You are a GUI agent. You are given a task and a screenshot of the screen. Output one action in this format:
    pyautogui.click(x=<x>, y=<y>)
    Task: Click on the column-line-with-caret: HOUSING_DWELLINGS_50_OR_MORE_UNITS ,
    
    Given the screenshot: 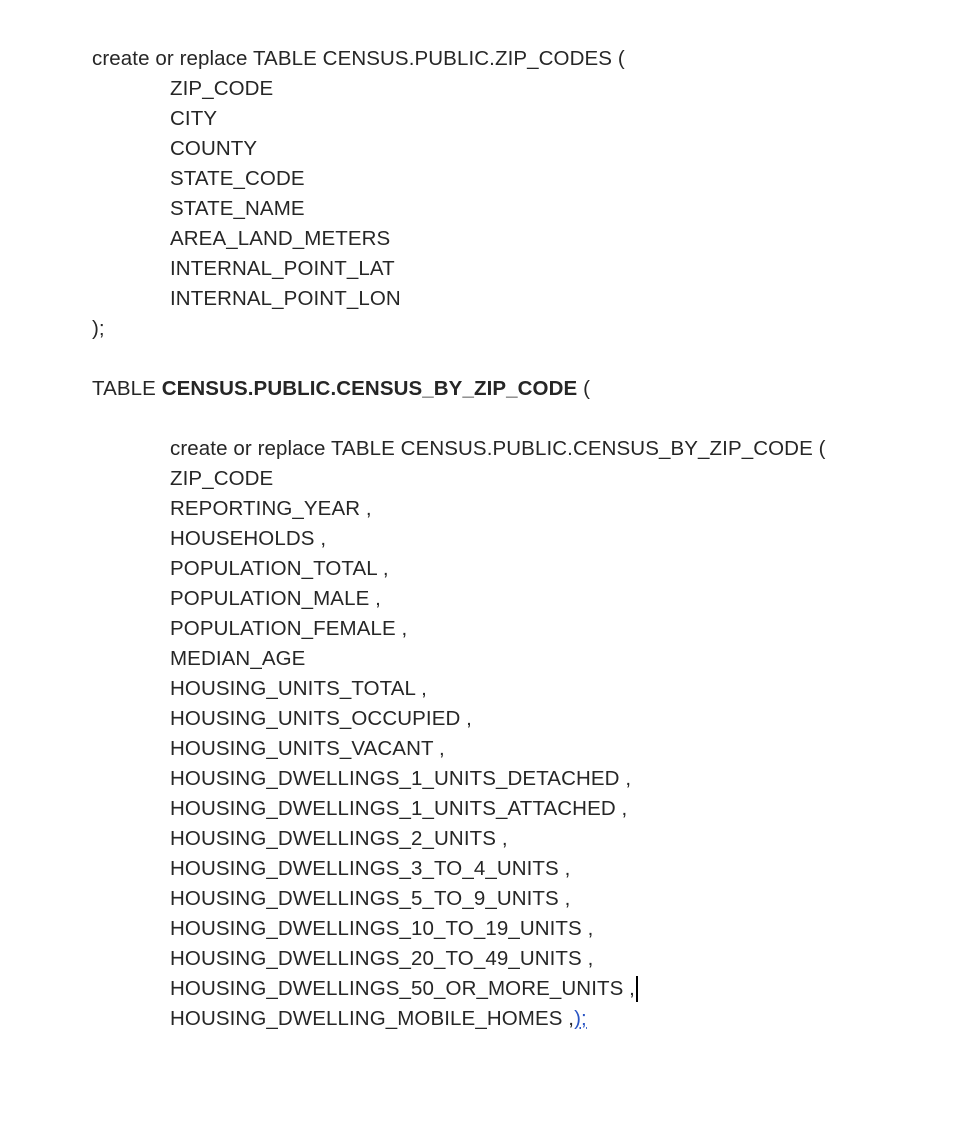 What is the action you would take?
    pyautogui.click(x=512, y=989)
    